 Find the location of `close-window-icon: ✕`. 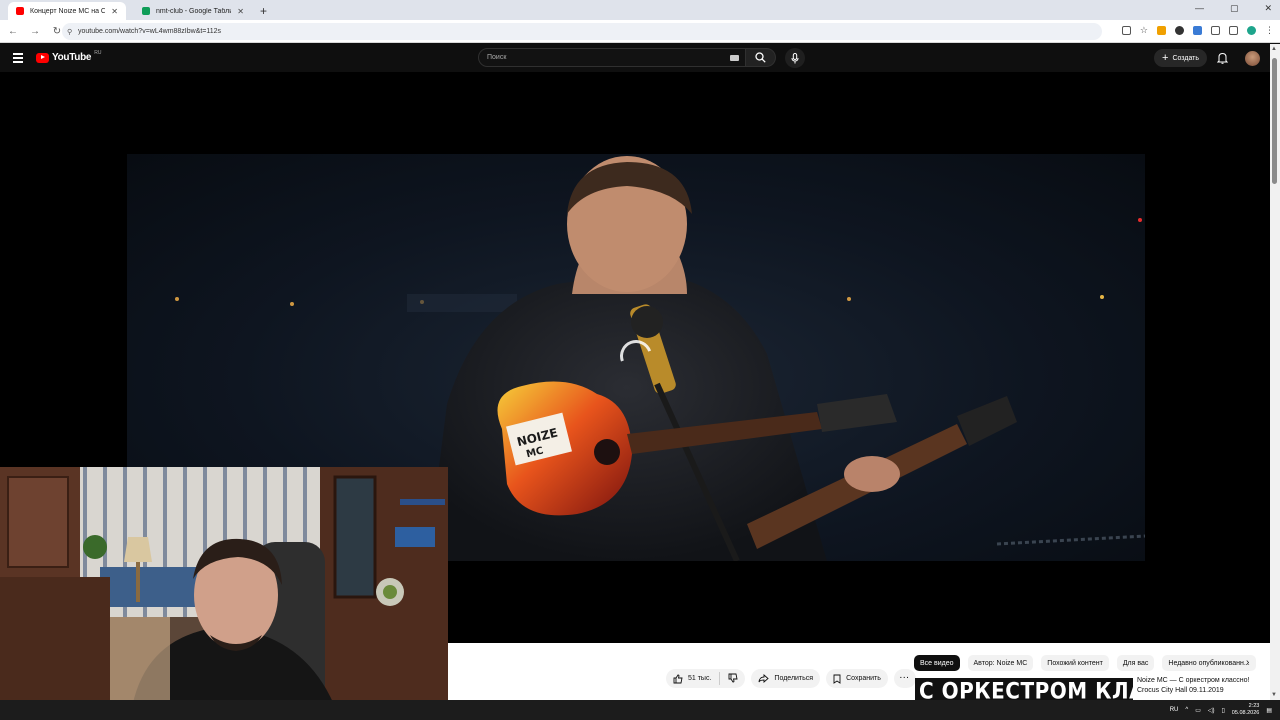

close-window-icon: ✕ is located at coordinates (1268, 8).